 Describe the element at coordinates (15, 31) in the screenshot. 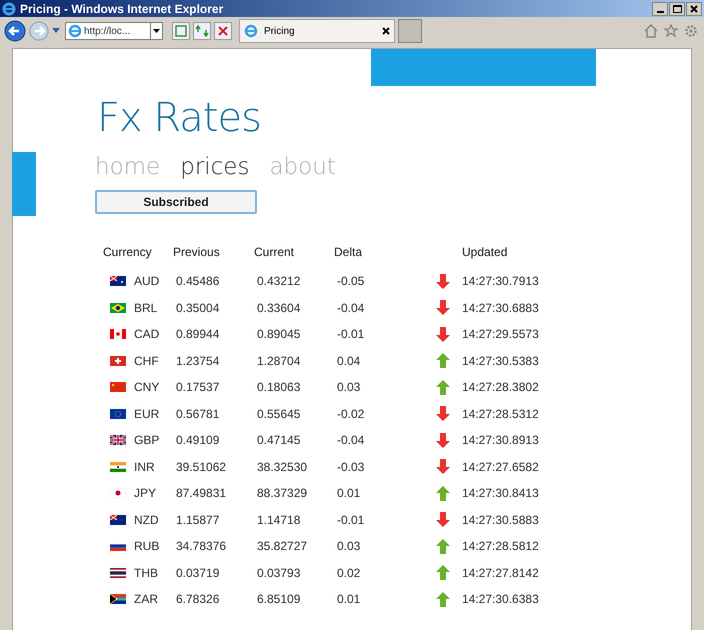

I see `back-icon` at that location.